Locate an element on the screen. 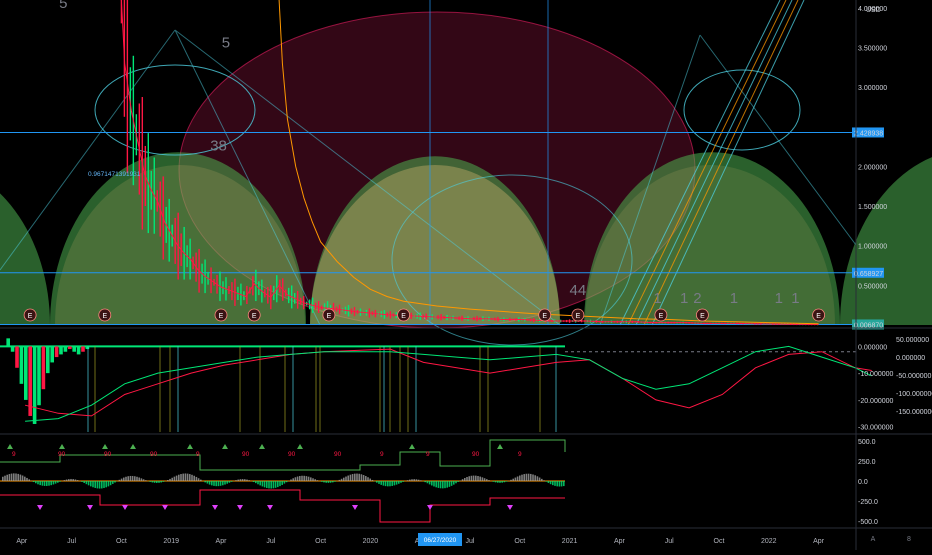 The image size is (932, 555). settings-button: 8 is located at coordinates (909, 540).